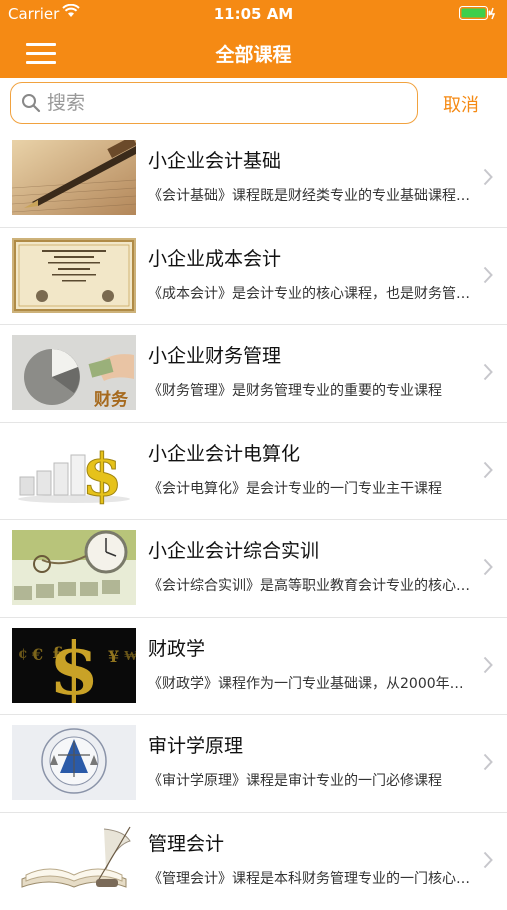 This screenshot has width=507, height=910. Describe the element at coordinates (253, 472) in the screenshot. I see `list-item: $ 小企业会计电算化 《会计电算化》是会计专业的一门专业主干课程` at that location.